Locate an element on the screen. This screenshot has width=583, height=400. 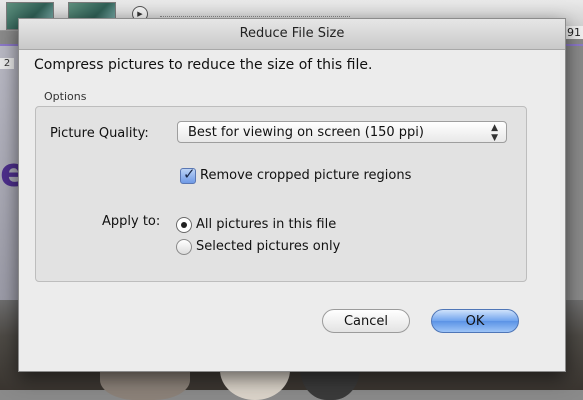
radio-label-selected: Selected pictures only is located at coordinates (268, 246).